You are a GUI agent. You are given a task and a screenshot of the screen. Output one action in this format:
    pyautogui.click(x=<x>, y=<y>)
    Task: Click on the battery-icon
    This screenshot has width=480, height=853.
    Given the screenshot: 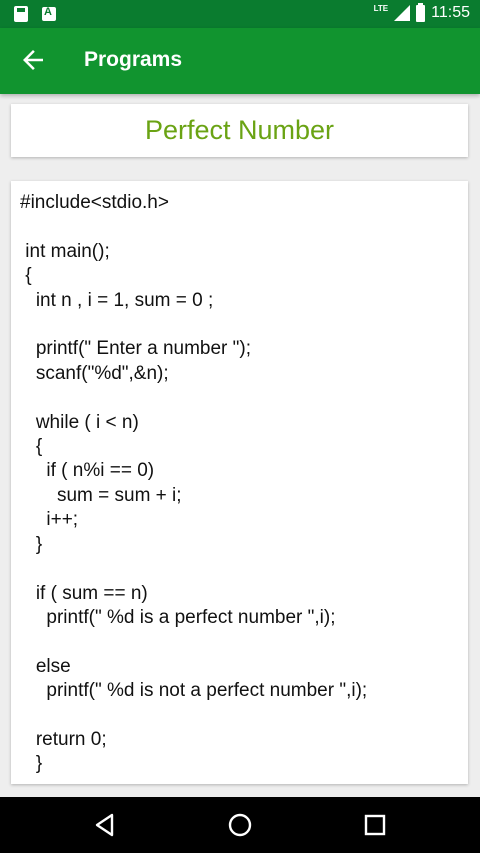 What is the action you would take?
    pyautogui.click(x=421, y=12)
    